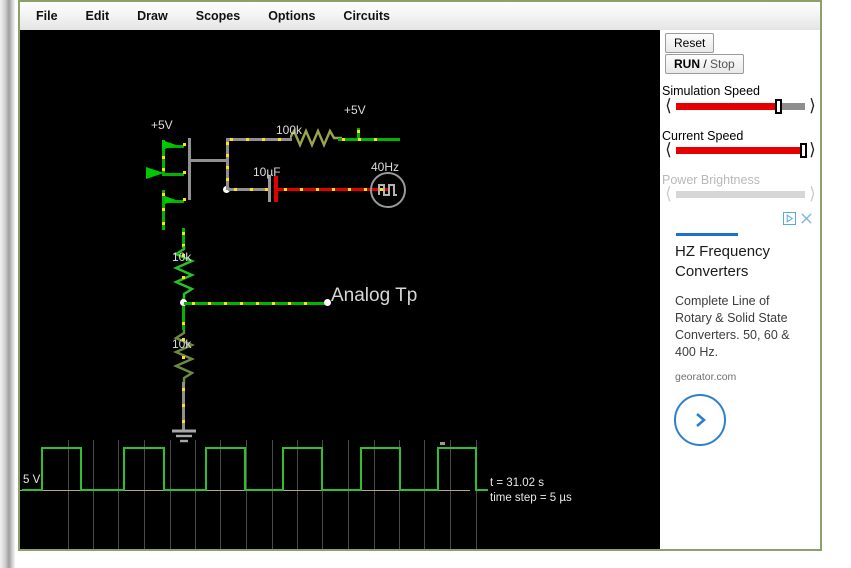 This screenshot has width=851, height=568. Describe the element at coordinates (531, 491) in the screenshot. I see `scope-readout: t = 31.02 s time step = 5 µs` at that location.